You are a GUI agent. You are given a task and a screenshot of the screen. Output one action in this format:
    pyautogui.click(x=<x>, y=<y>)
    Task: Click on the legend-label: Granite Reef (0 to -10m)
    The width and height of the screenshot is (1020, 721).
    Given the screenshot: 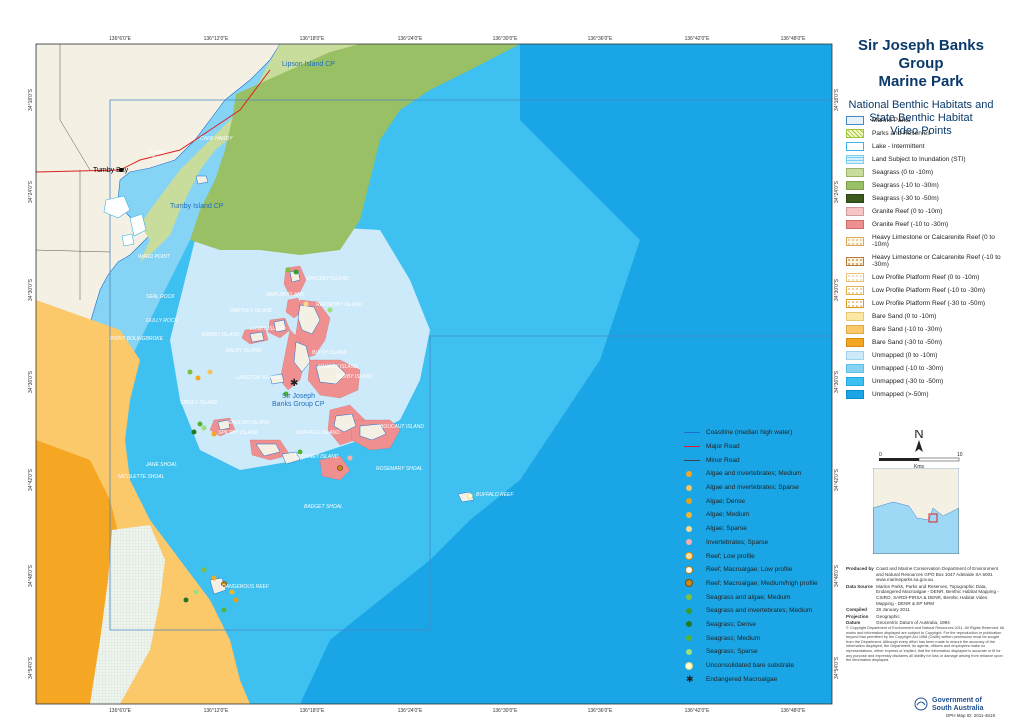 What is the action you would take?
    pyautogui.click(x=907, y=211)
    